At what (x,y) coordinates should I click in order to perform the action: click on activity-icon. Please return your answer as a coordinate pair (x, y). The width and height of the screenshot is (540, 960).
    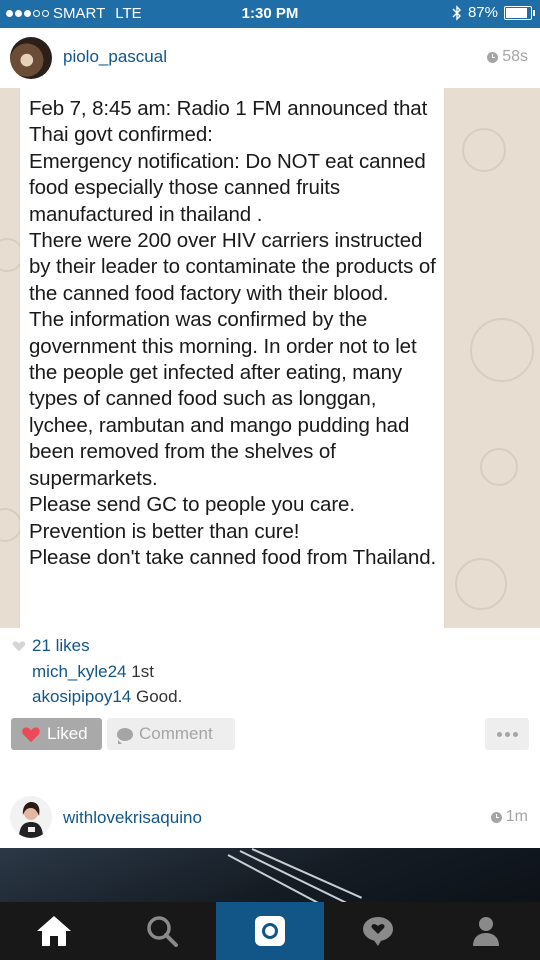
    Looking at the image, I should click on (378, 931).